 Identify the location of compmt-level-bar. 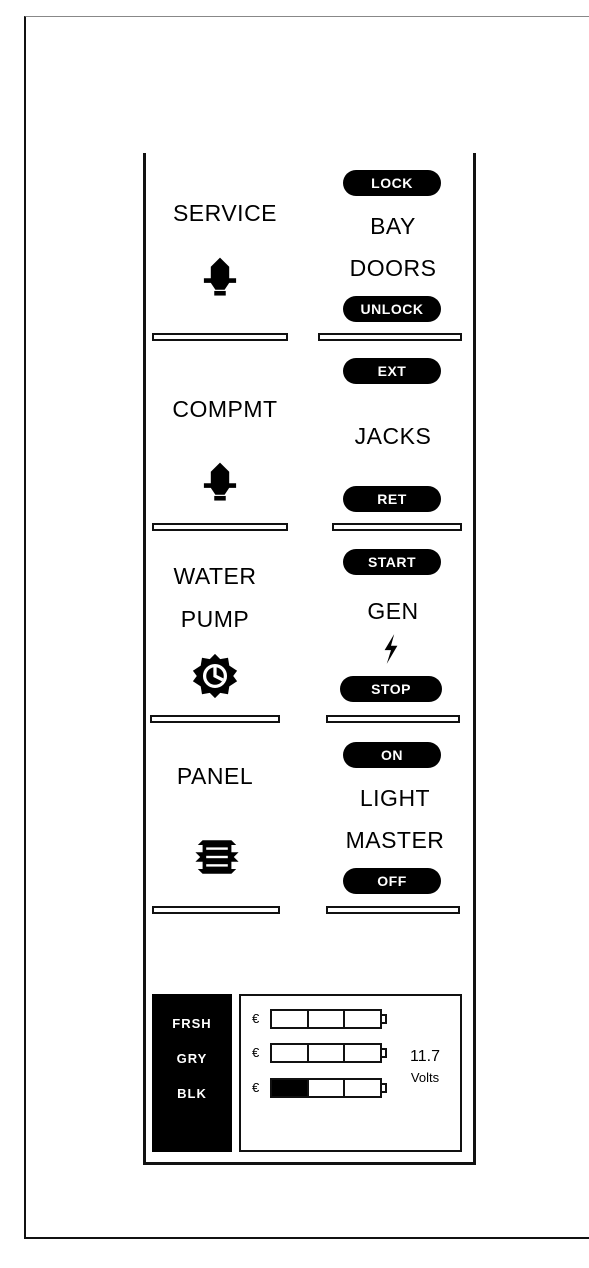
(220, 527).